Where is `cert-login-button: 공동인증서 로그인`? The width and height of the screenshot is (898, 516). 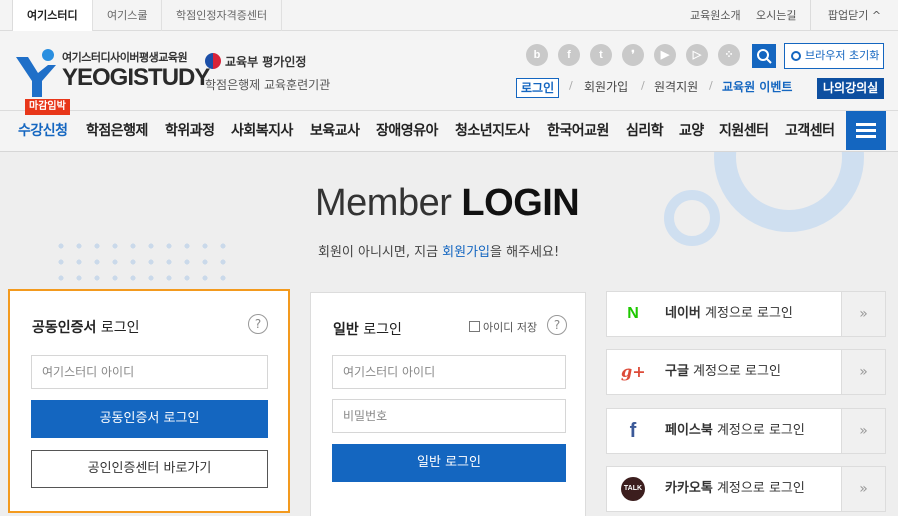 cert-login-button: 공동인증서 로그인 is located at coordinates (149, 419).